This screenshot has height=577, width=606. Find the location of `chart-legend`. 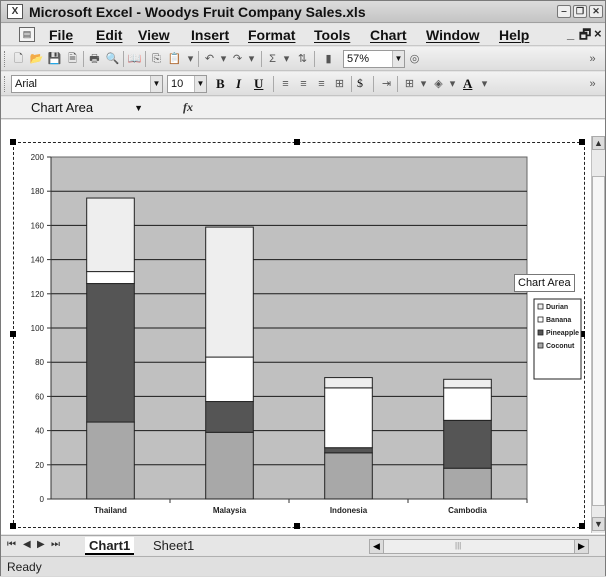

chart-legend is located at coordinates (557, 339).